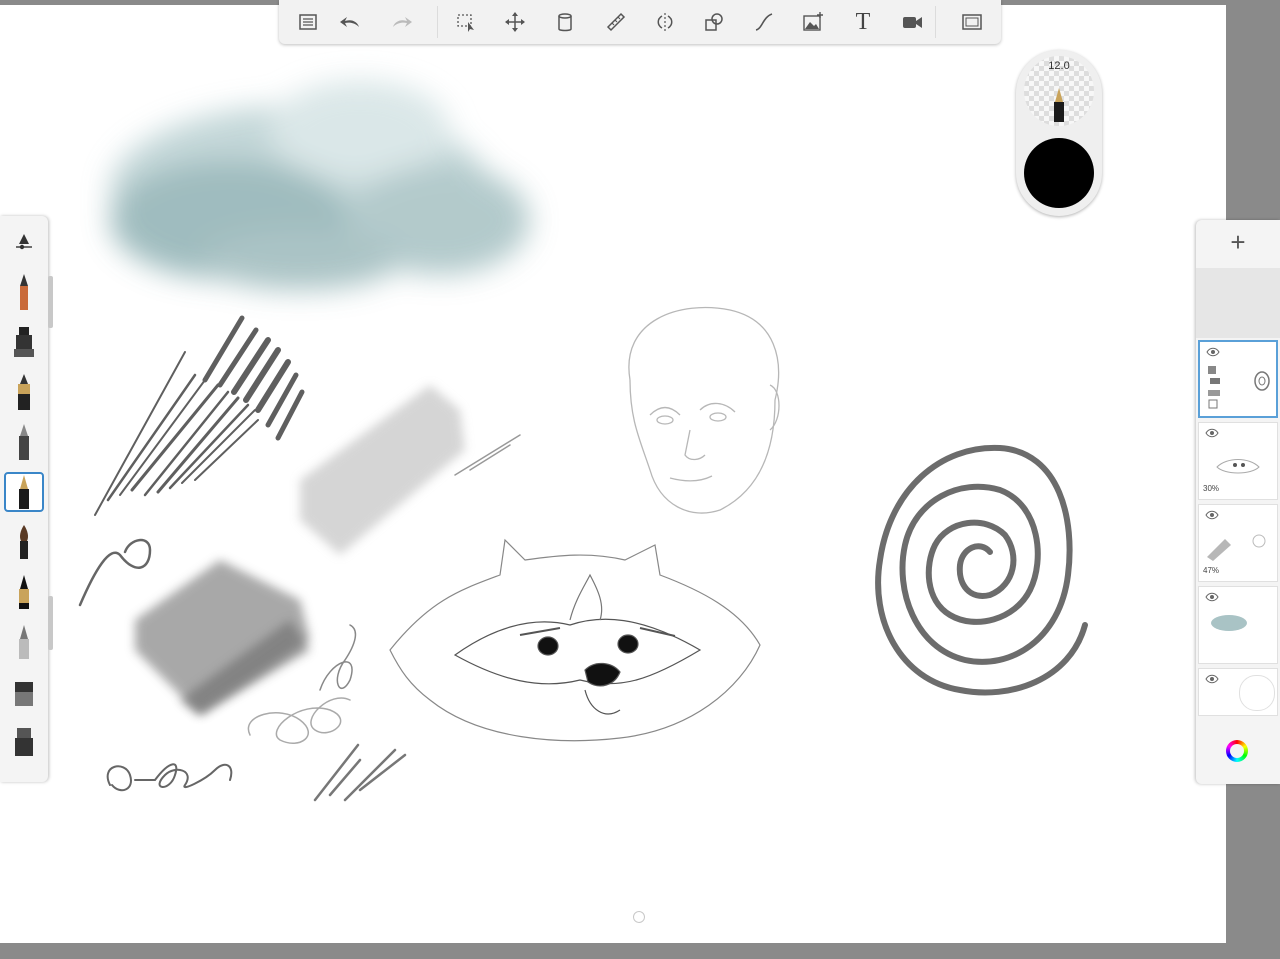 The width and height of the screenshot is (1280, 959). I want to click on layers-panel: + 30% 47%, so click(1238, 502).